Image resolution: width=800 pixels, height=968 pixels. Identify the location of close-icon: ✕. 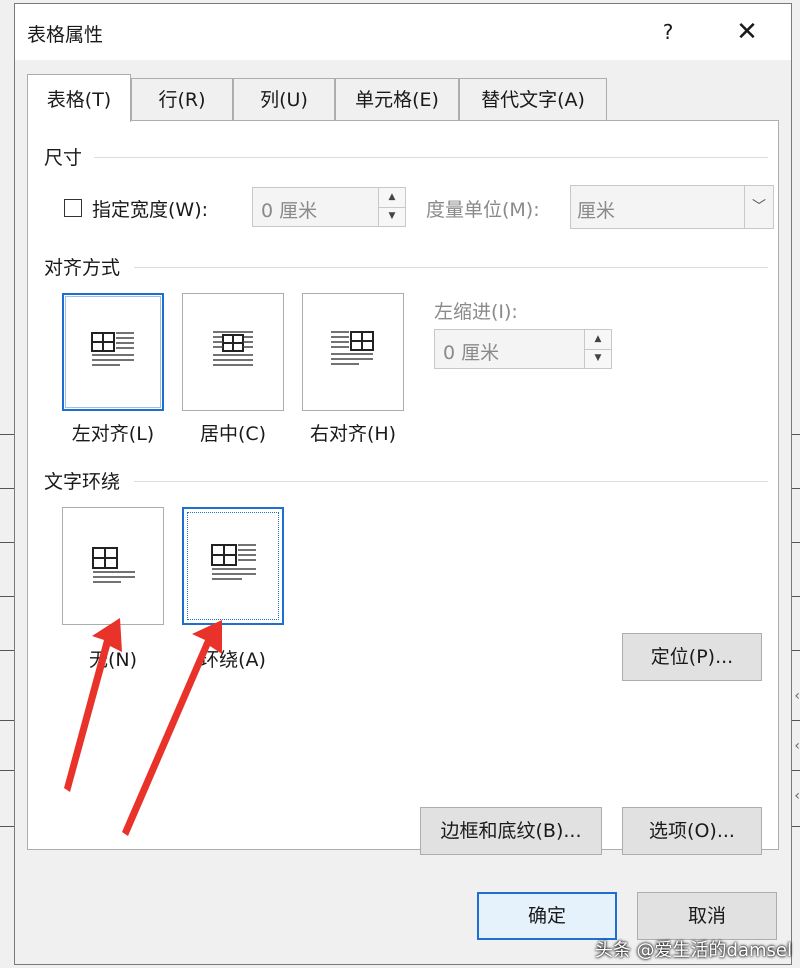
(747, 32).